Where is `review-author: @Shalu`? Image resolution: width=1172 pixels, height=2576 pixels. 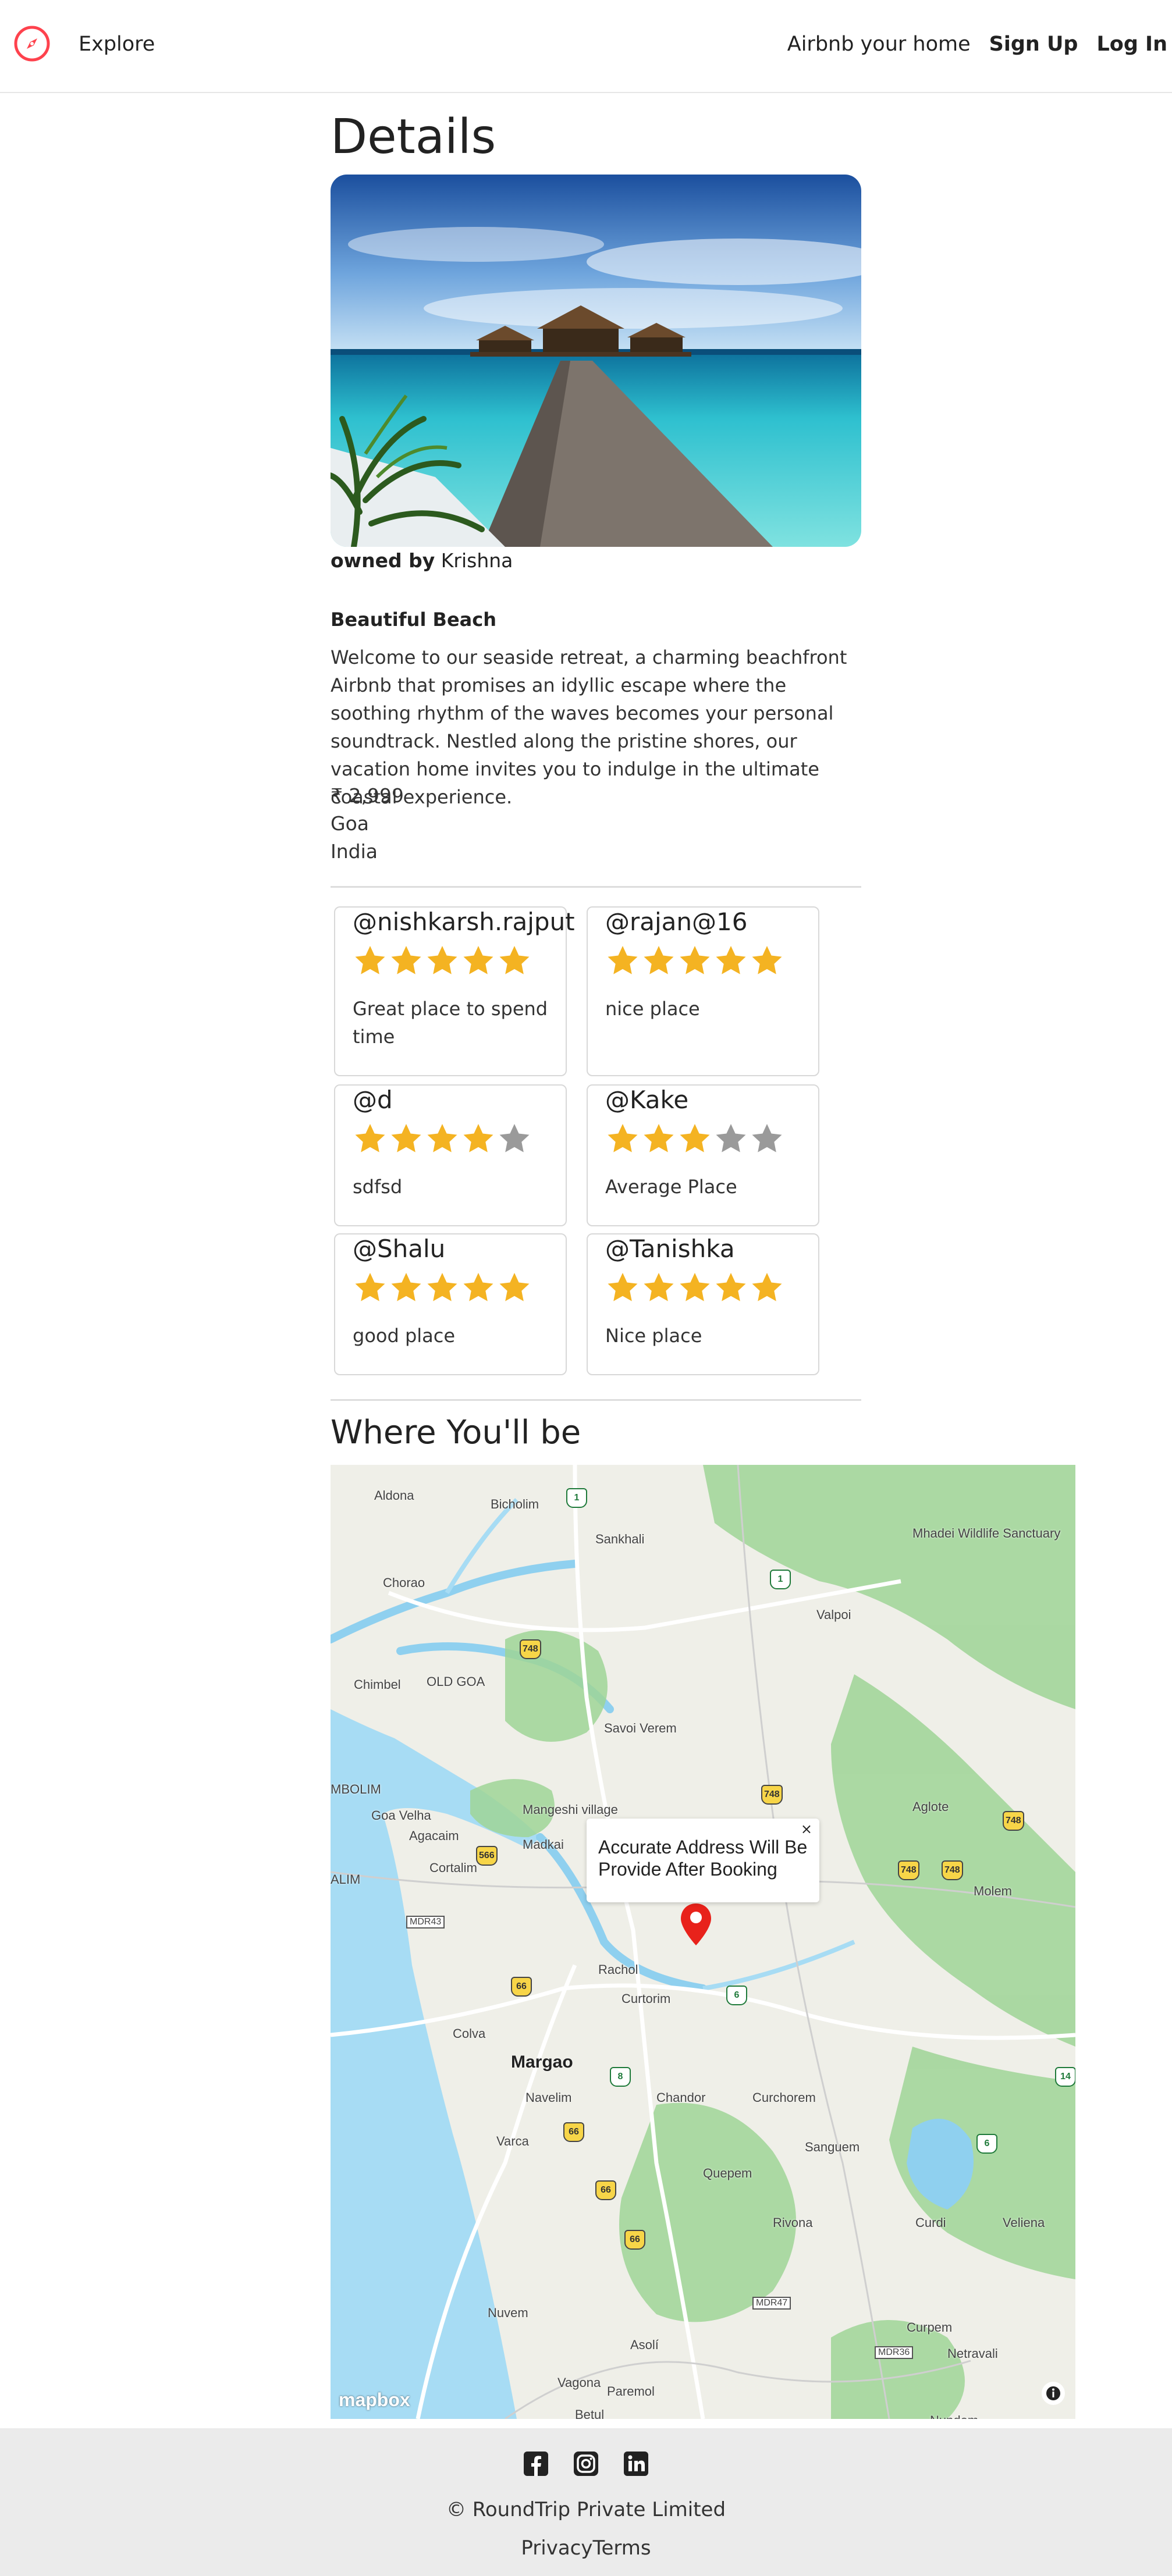
review-author: @Shalu is located at coordinates (399, 1248).